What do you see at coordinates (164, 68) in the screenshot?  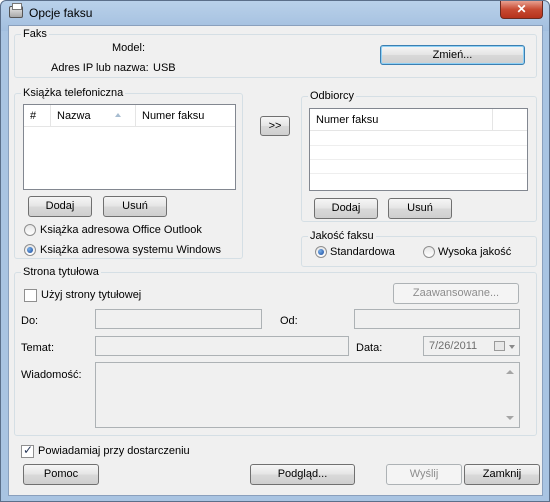 I see `address-value: USB` at bounding box center [164, 68].